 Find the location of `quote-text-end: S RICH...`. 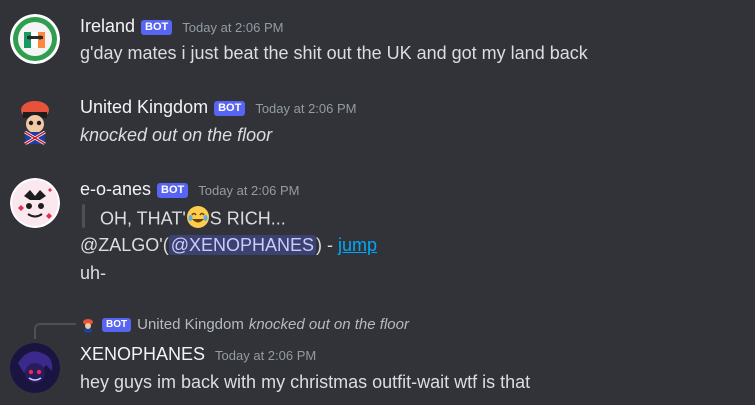

quote-text-end: S RICH... is located at coordinates (247, 218).